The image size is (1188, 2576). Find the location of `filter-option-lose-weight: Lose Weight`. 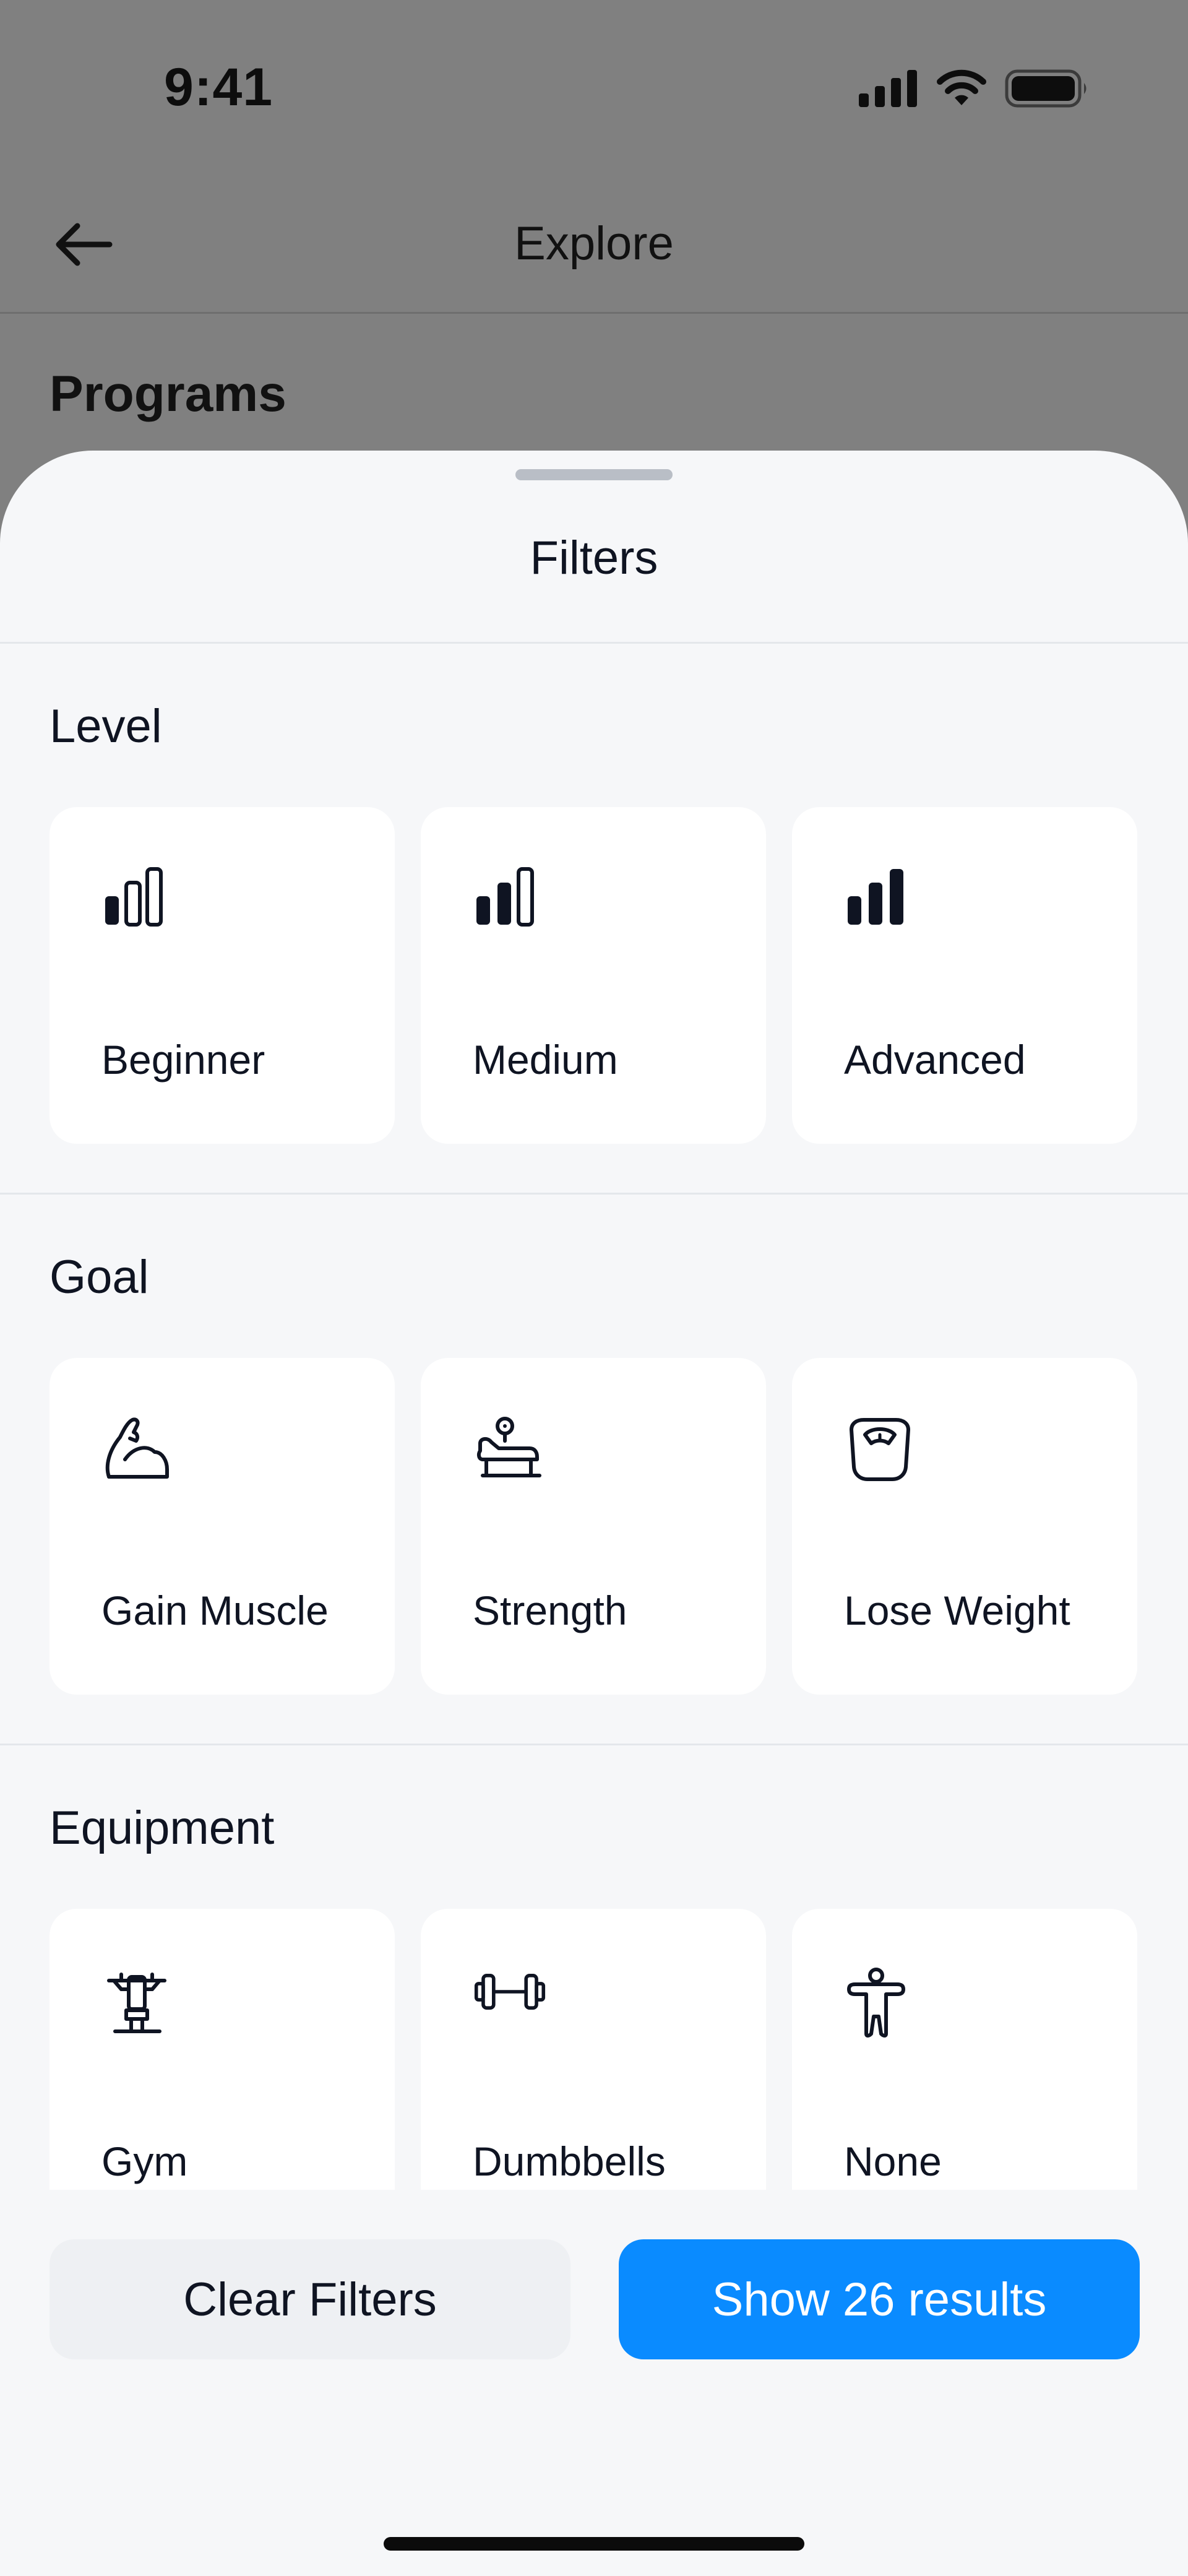

filter-option-lose-weight: Lose Weight is located at coordinates (964, 1526).